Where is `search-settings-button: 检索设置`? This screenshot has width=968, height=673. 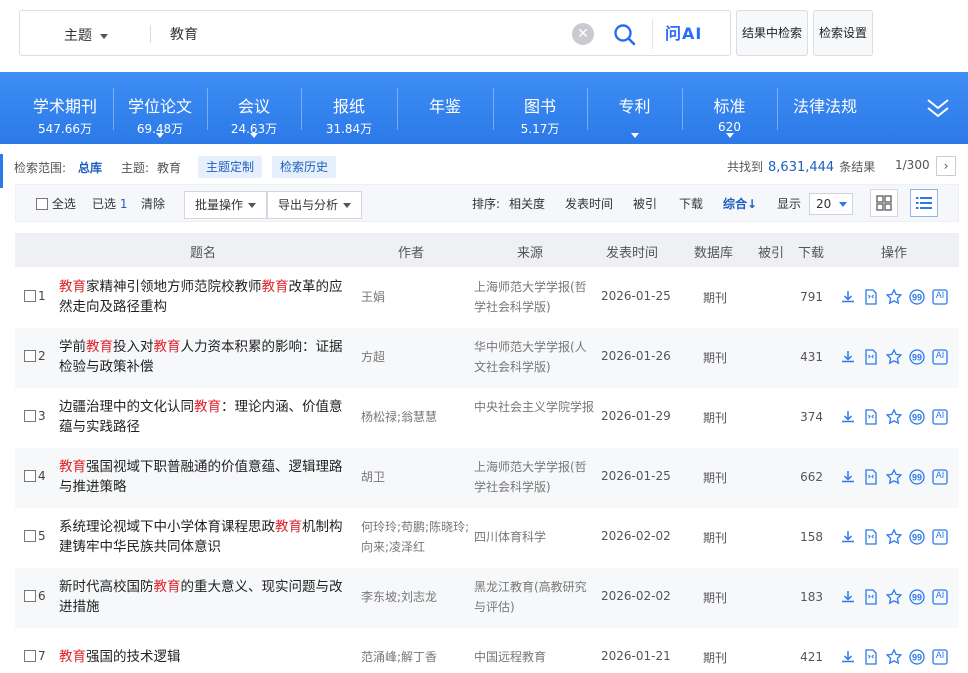
search-settings-button: 检索设置 is located at coordinates (843, 33).